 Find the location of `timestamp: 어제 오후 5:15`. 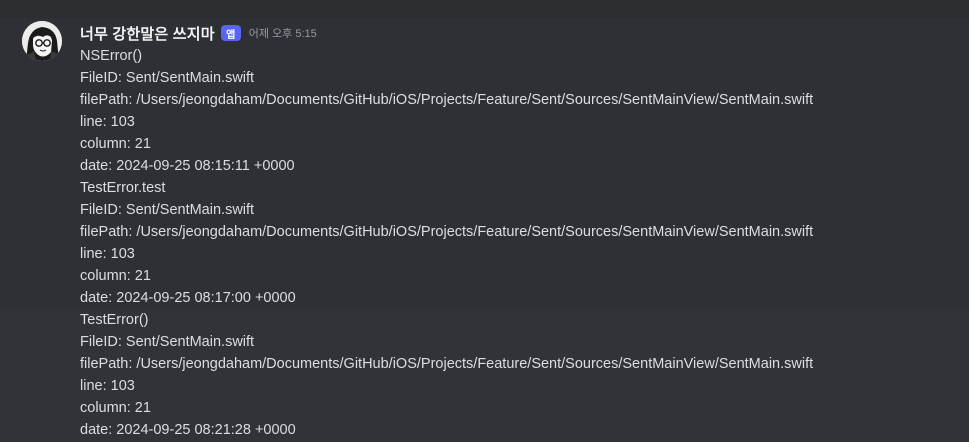

timestamp: 어제 오후 5:15 is located at coordinates (283, 33).